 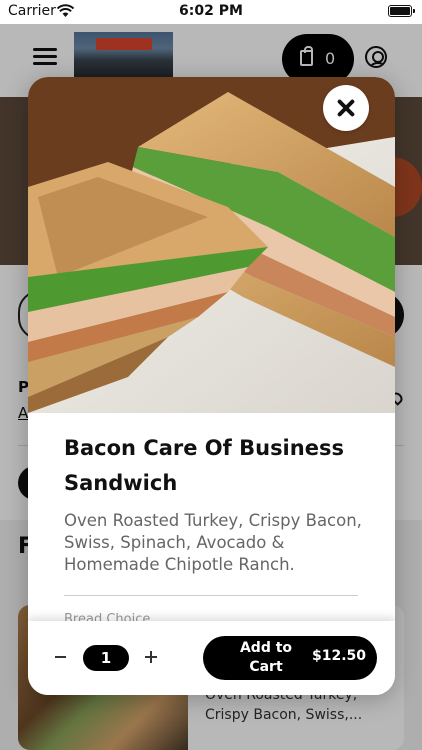 I want to click on status-time: 6:02 PM, so click(x=211, y=11).